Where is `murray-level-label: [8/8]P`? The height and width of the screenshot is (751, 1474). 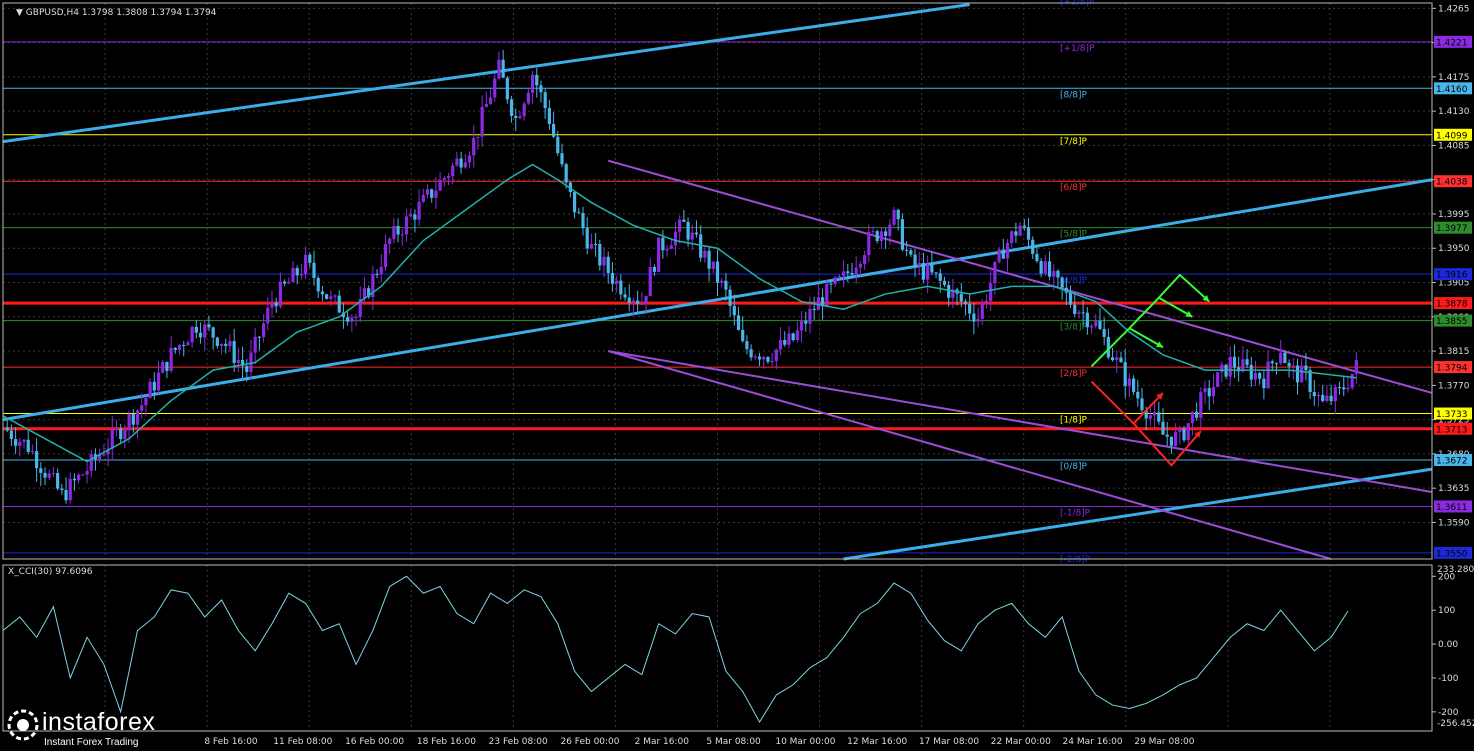
murray-level-label: [8/8]P is located at coordinates (1074, 95).